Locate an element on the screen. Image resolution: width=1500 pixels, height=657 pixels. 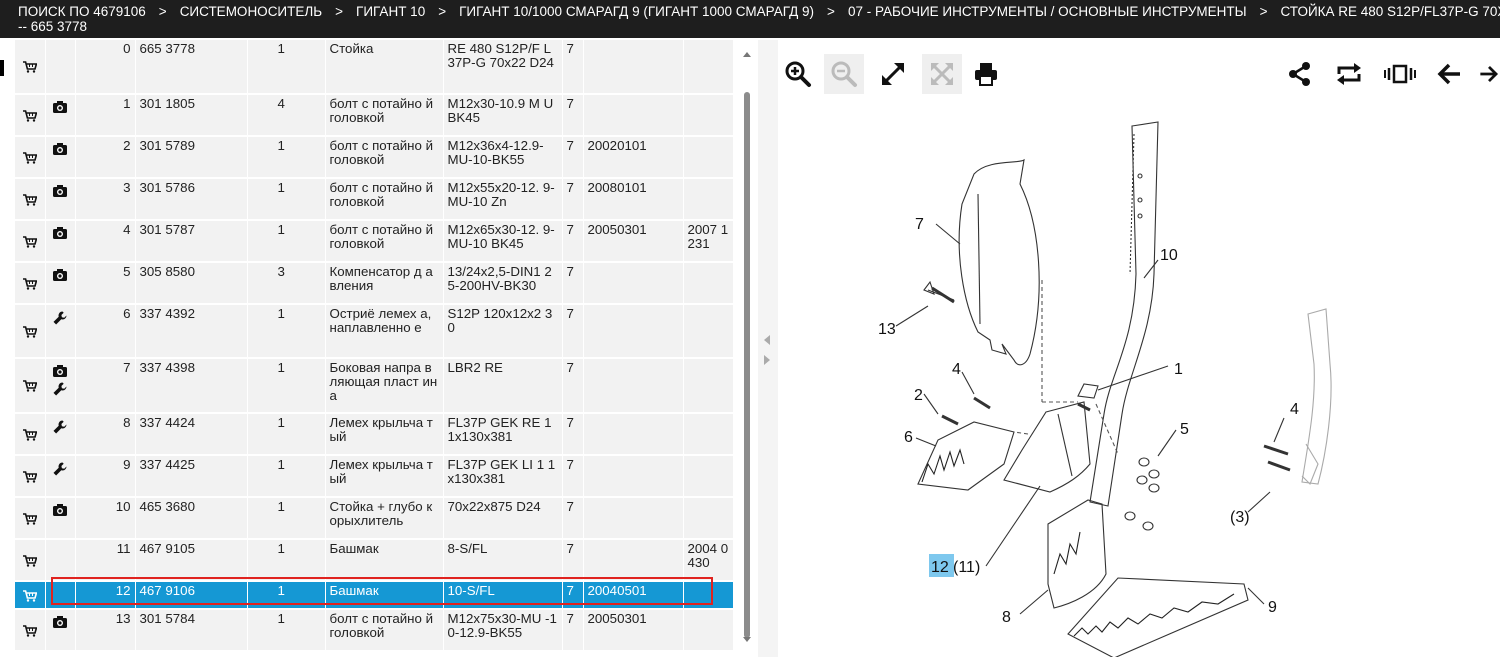
cart-icon is located at coordinates (30, 157).